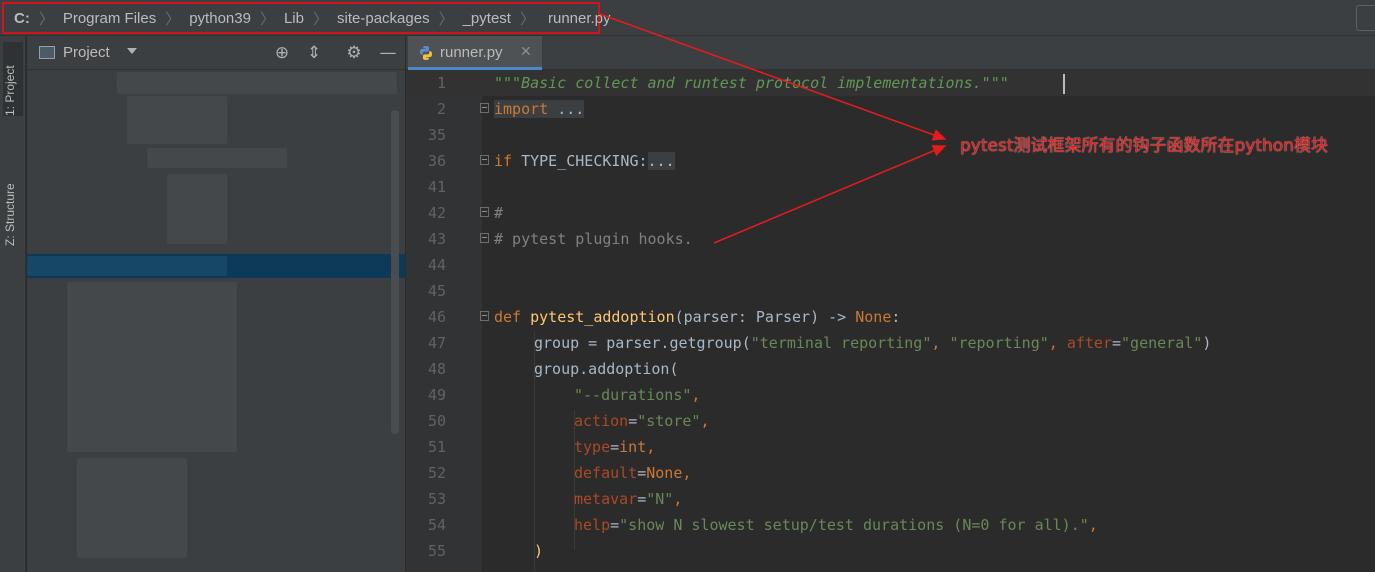 This screenshot has width=1375, height=572. I want to click on keyword: if, so click(503, 161).